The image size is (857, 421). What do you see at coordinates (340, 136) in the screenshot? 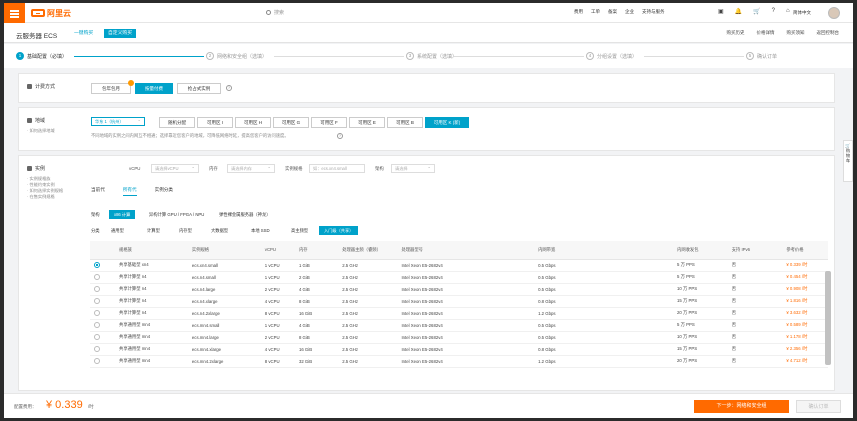
I see `region-help-icon: ?` at bounding box center [340, 136].